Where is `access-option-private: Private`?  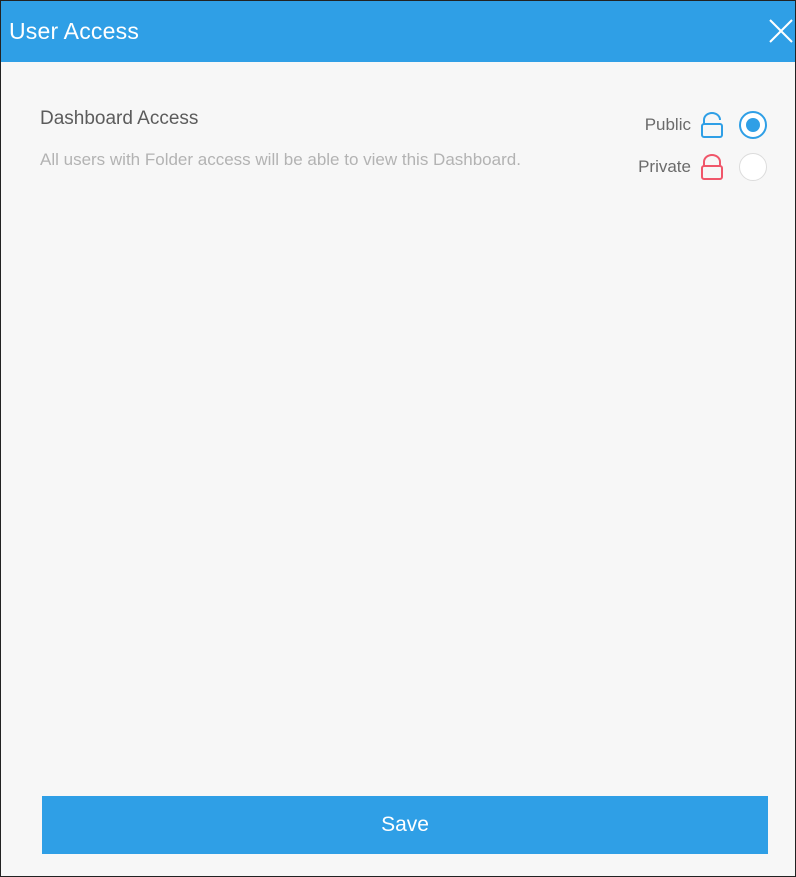 access-option-private: Private is located at coordinates (702, 167).